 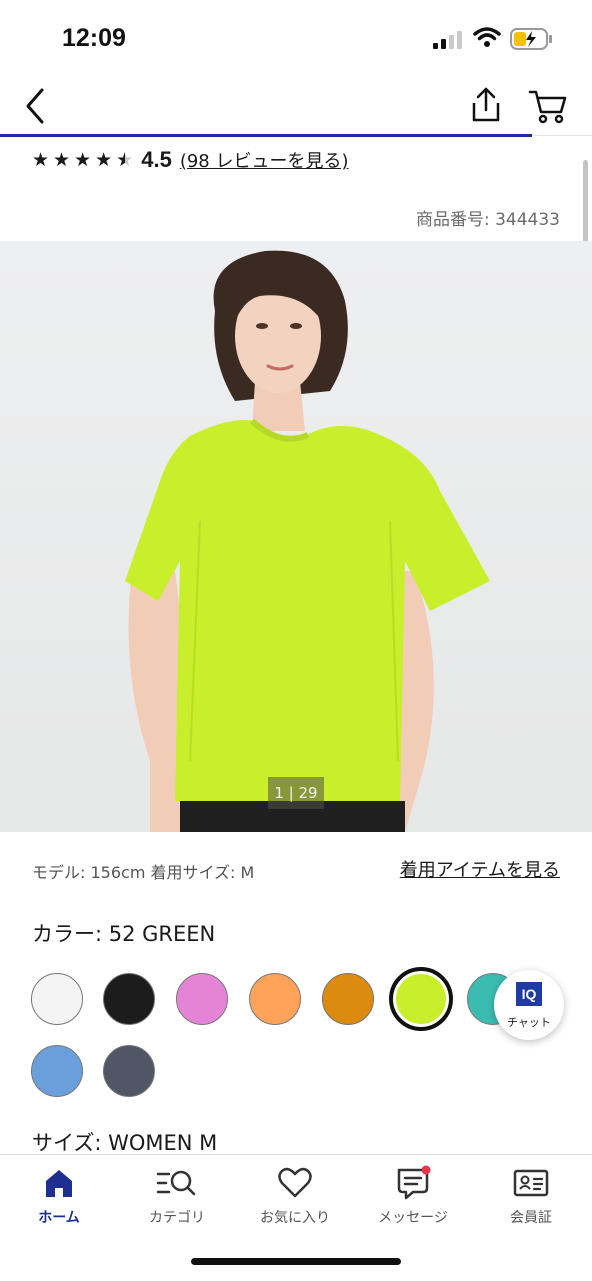 What do you see at coordinates (156, 159) in the screenshot?
I see `rating-value: 4.5` at bounding box center [156, 159].